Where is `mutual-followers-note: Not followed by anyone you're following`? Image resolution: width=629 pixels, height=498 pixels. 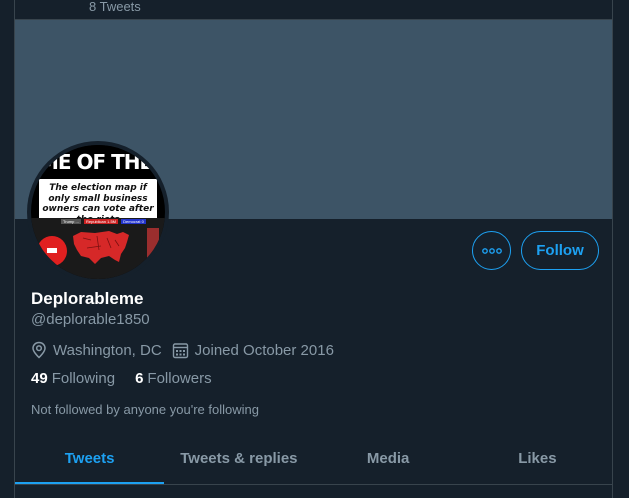
mutual-followers-note: Not followed by anyone you're following is located at coordinates (145, 409).